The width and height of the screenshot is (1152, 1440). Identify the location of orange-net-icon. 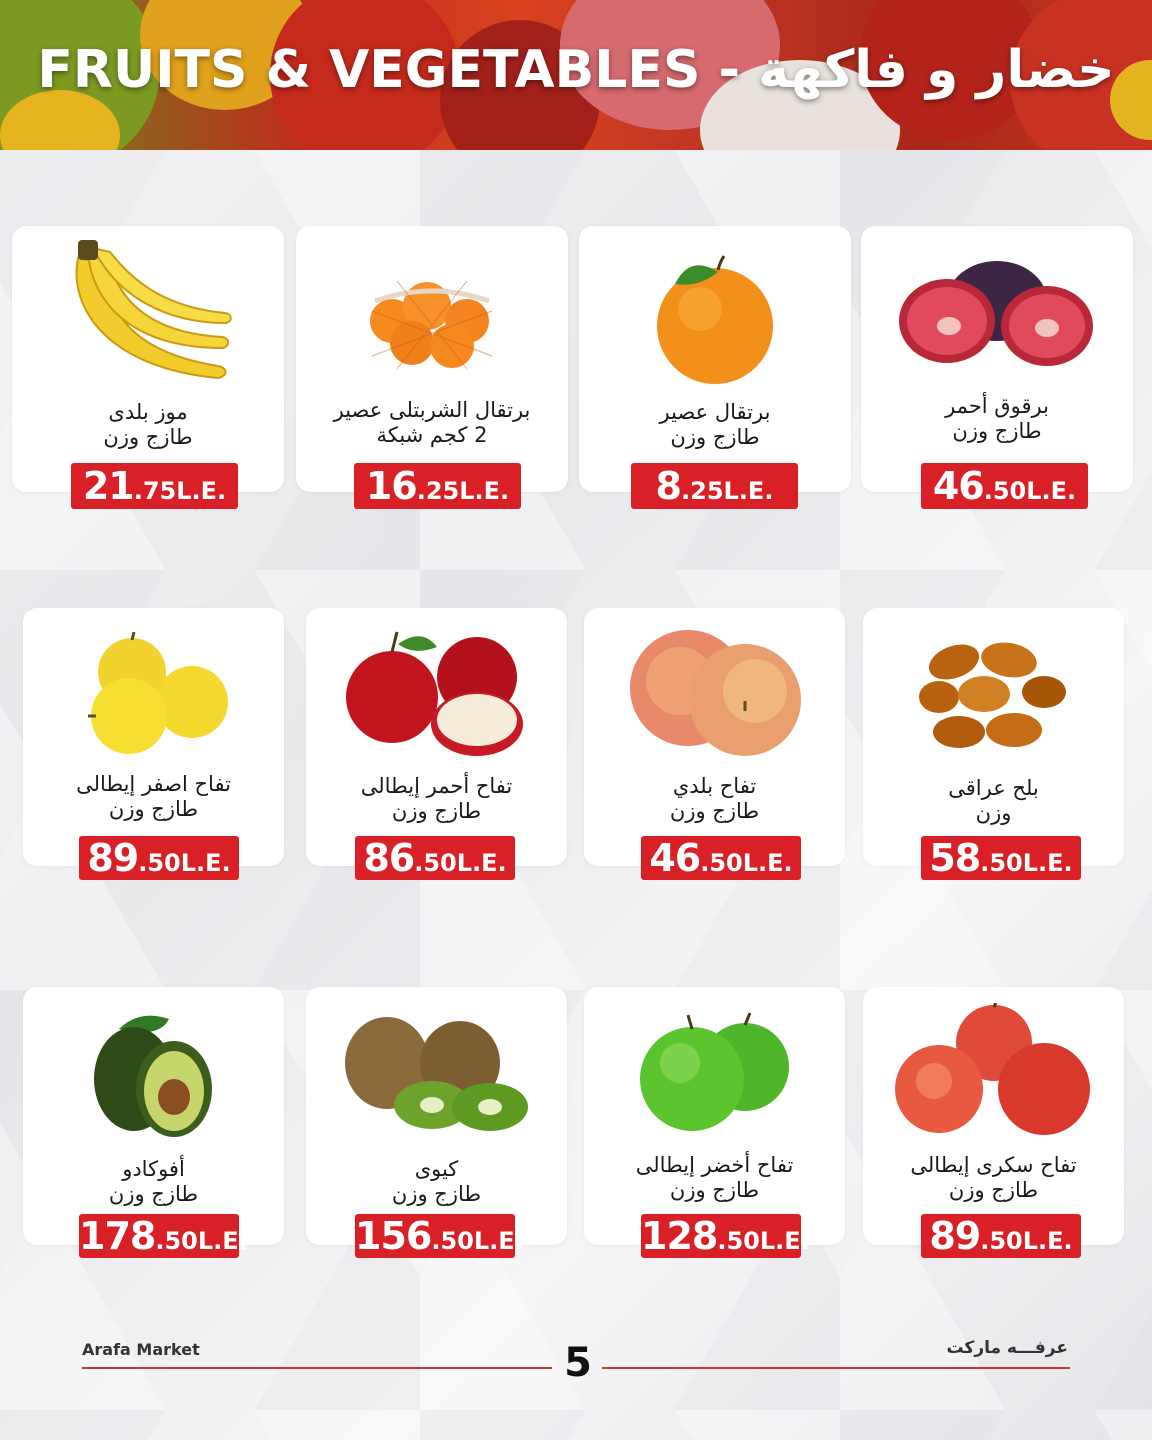
(432, 321).